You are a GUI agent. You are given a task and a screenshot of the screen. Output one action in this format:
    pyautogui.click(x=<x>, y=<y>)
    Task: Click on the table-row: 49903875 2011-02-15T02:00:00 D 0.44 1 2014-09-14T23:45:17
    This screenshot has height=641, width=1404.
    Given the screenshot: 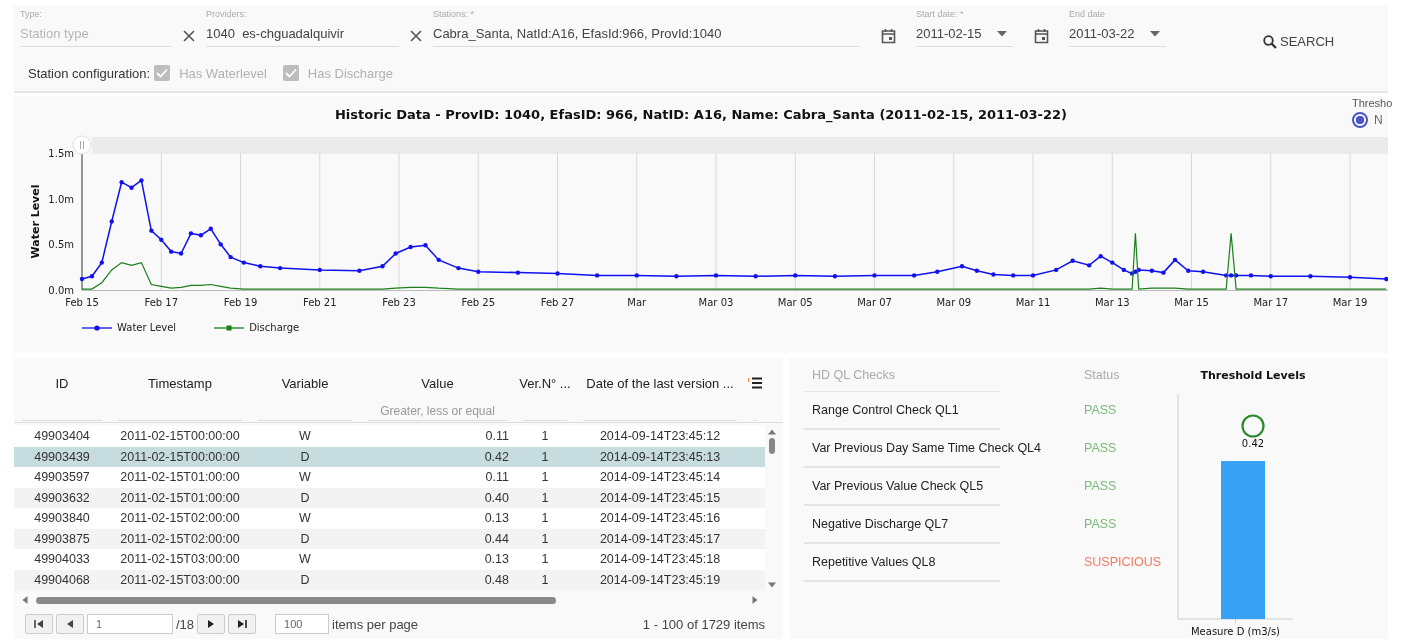 What is the action you would take?
    pyautogui.click(x=389, y=538)
    